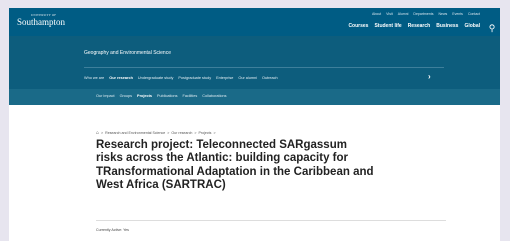 This screenshot has width=510, height=241. Describe the element at coordinates (474, 14) in the screenshot. I see `utility-link-contact: Contact` at that location.